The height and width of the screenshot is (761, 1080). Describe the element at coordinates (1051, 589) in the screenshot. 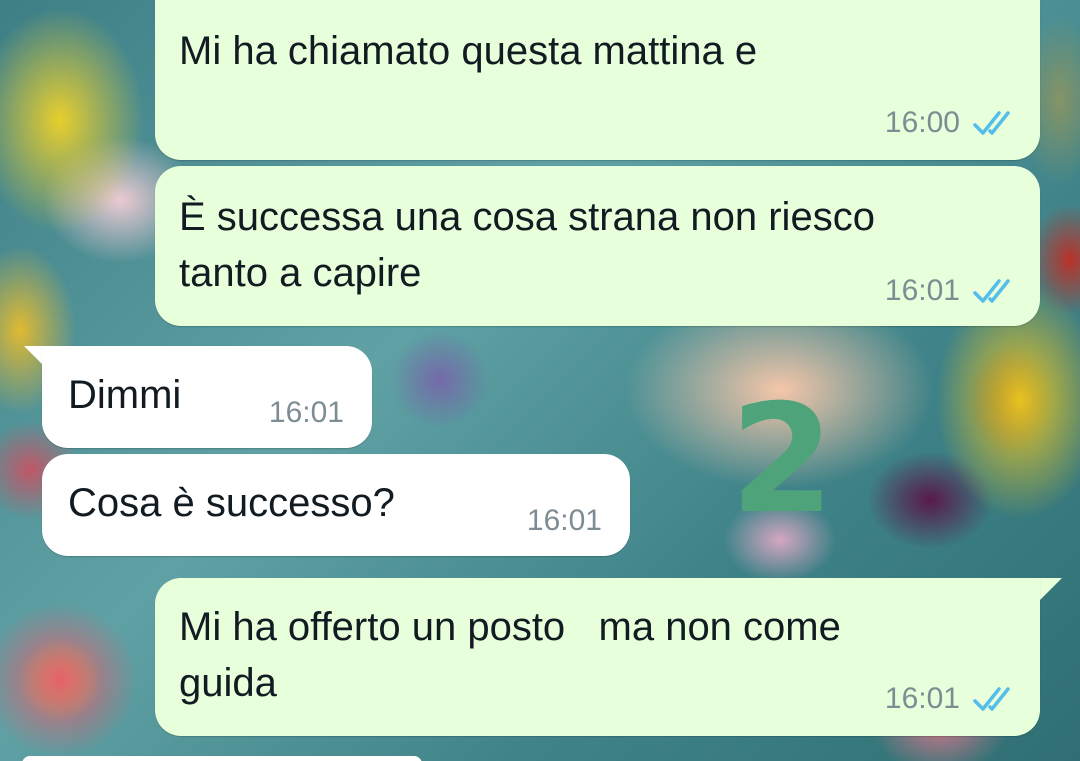

I see `outgoing-bubble-tail` at that location.